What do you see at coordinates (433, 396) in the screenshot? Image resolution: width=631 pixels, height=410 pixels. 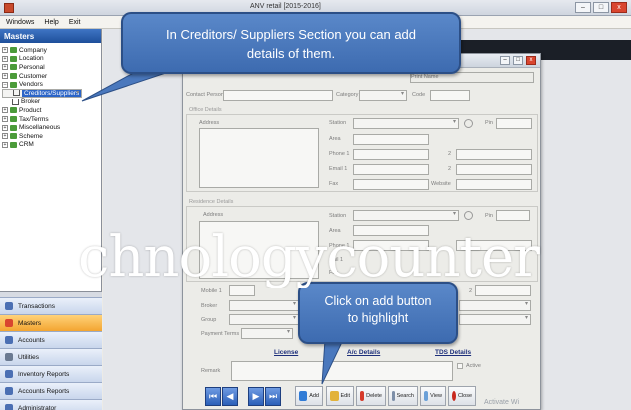 I see `view-button: View` at bounding box center [433, 396].